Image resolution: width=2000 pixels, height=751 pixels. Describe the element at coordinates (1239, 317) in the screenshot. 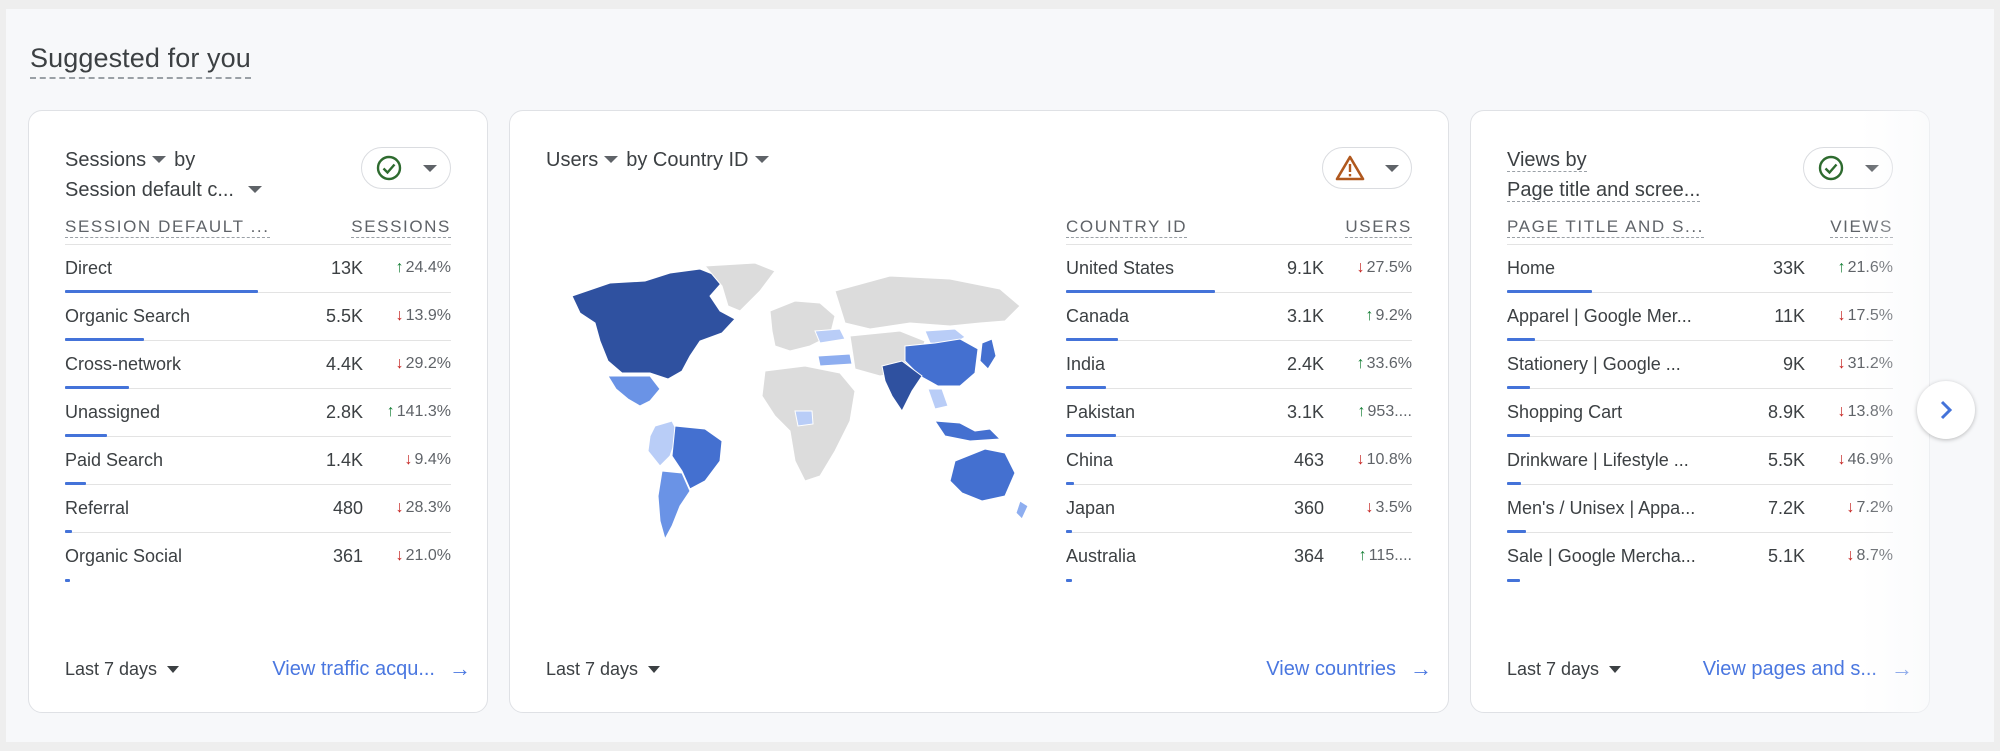

I see `table-row: Canada 3.1K ↑ 9.2%` at that location.